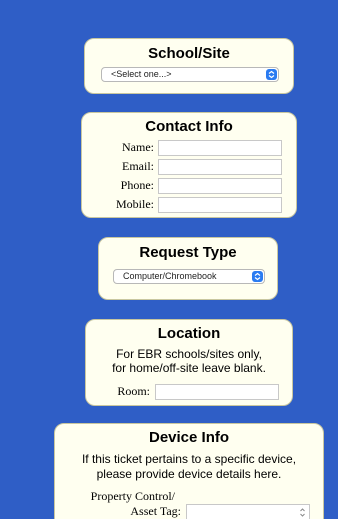 The image size is (348, 519). What do you see at coordinates (189, 53) in the screenshot?
I see `school-site-title: School/Site` at bounding box center [189, 53].